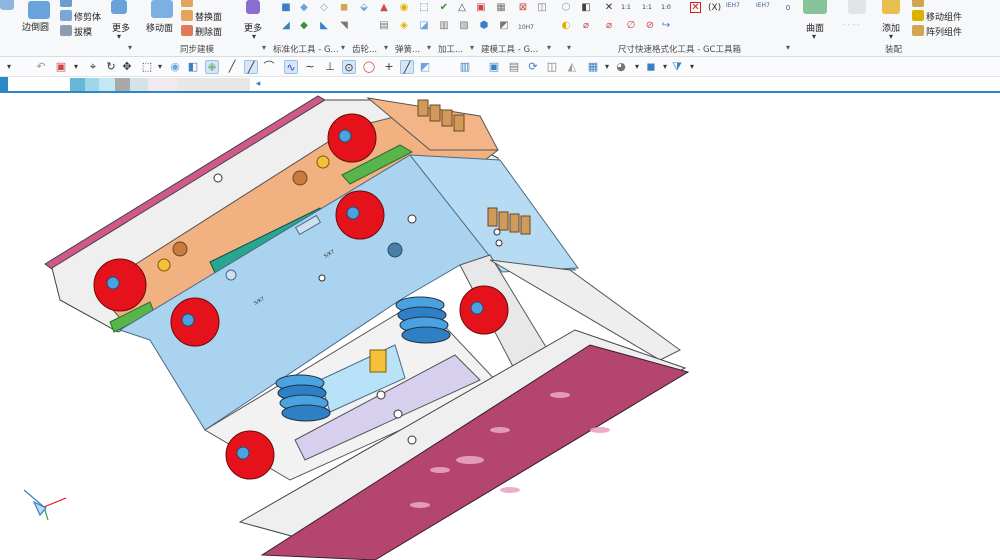 This screenshot has height=560, width=1000. Describe the element at coordinates (501, 8) in the screenshot. I see `tool-icon-11: ▦` at that location.